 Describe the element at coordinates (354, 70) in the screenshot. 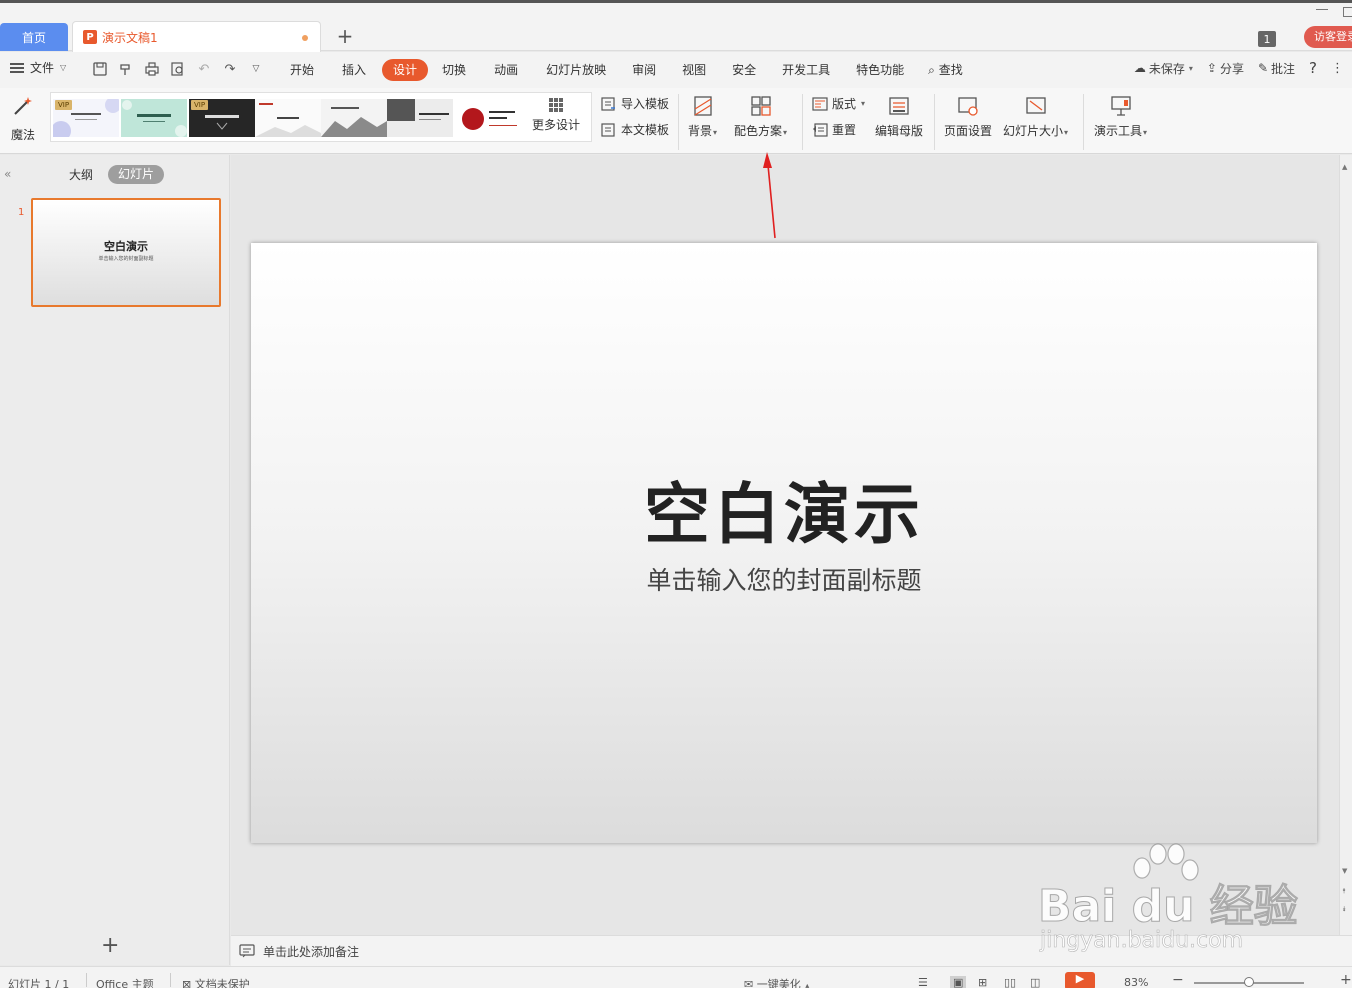

I see `tab-insert: 插入` at that location.